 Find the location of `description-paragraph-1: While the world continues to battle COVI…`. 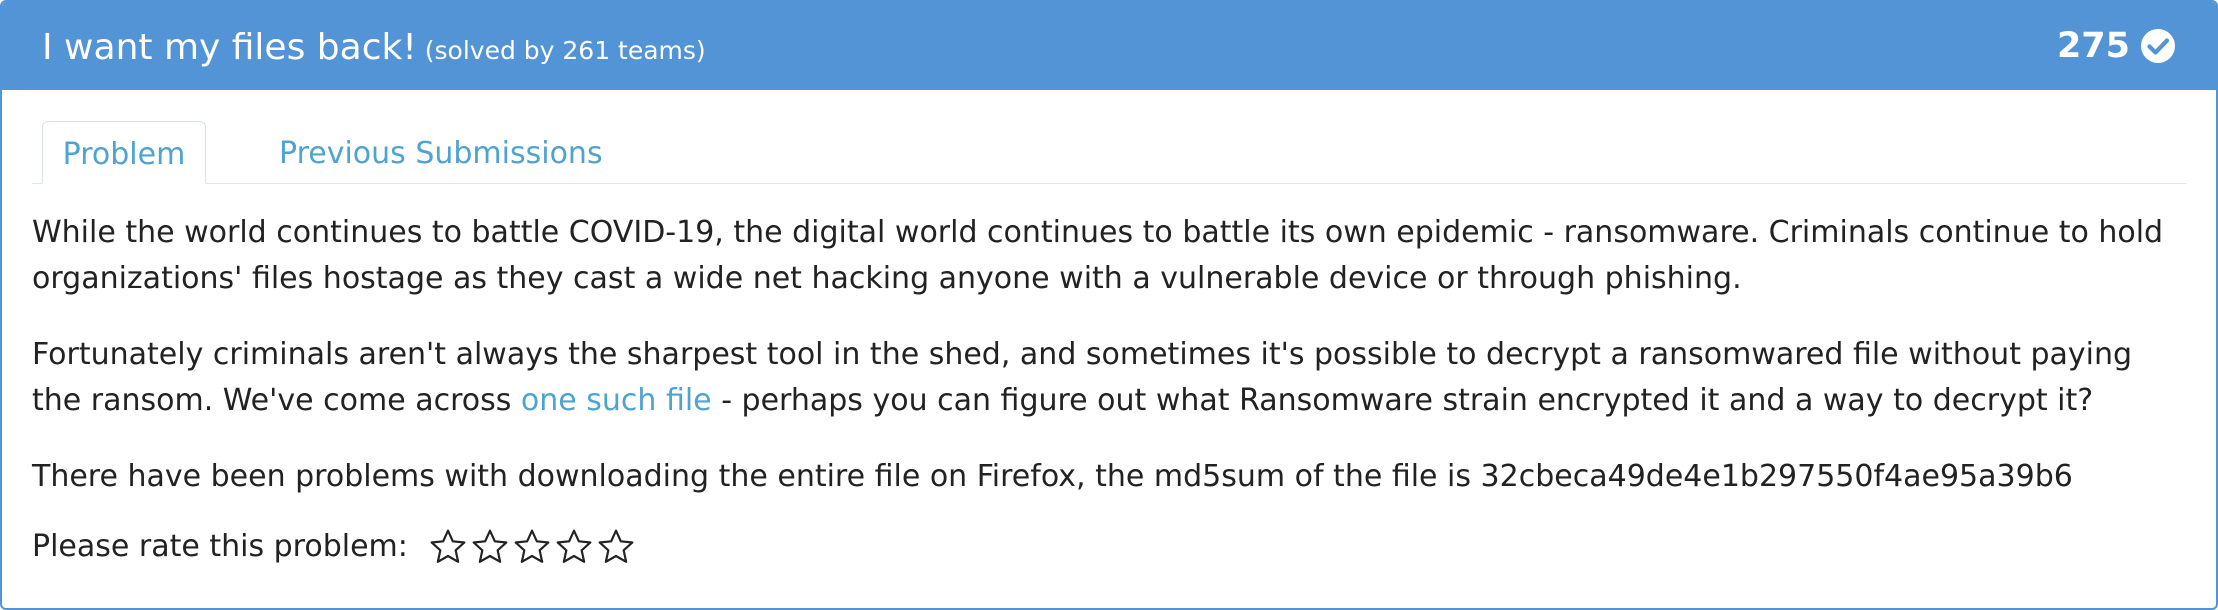

description-paragraph-1: While the world continues to battle COVI… is located at coordinates (1098, 255).